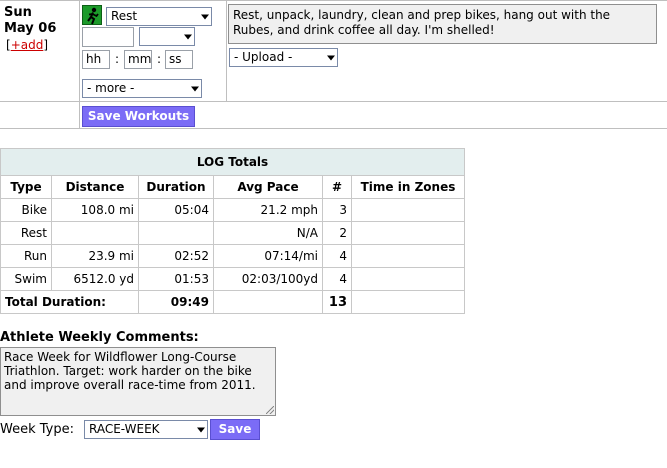 This screenshot has height=468, width=667. I want to click on week-type-select-value: RACE-WEEK, so click(124, 429).